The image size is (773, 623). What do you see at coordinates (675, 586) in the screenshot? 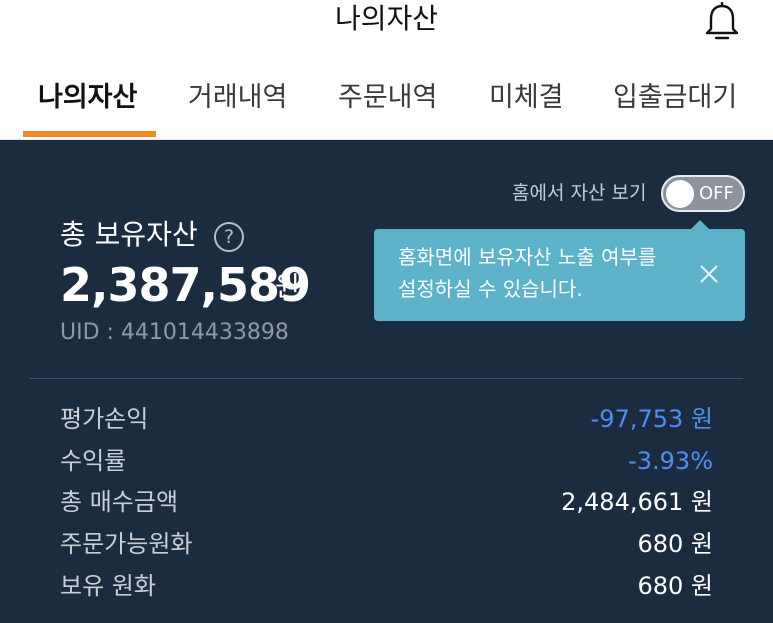
I see `held-krw-value: 680 원` at bounding box center [675, 586].